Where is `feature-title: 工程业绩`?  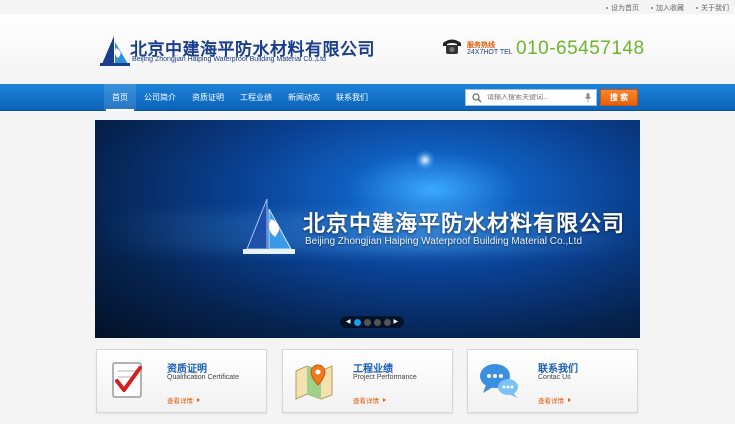
feature-title: 工程业绩 is located at coordinates (373, 369).